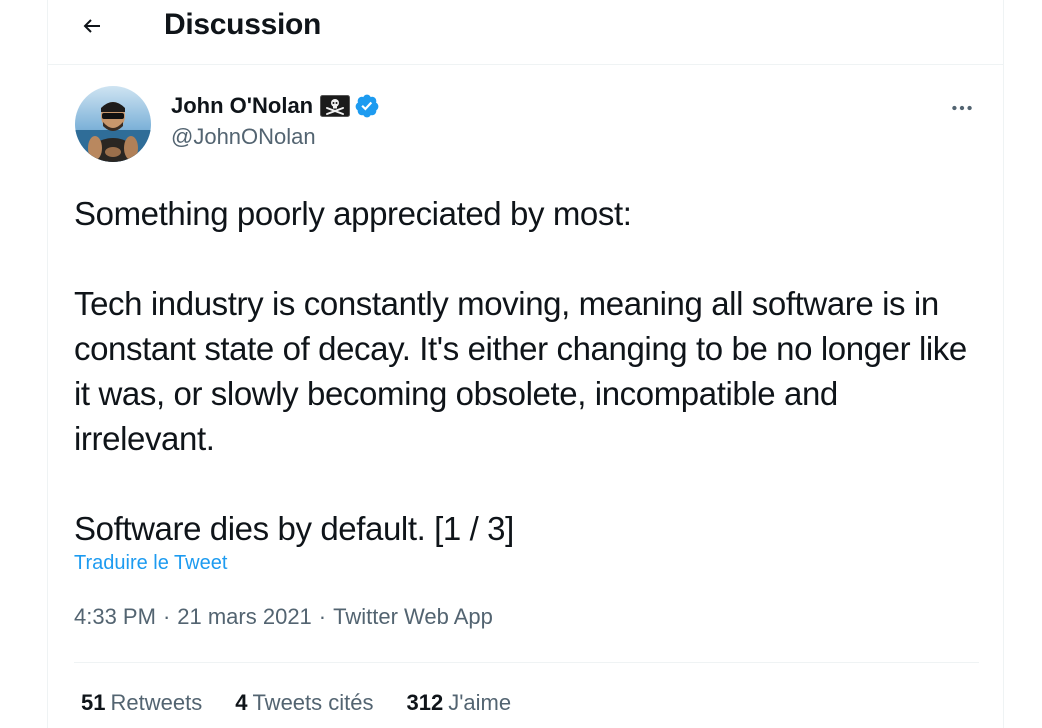  I want to click on verified-badge-icon, so click(367, 106).